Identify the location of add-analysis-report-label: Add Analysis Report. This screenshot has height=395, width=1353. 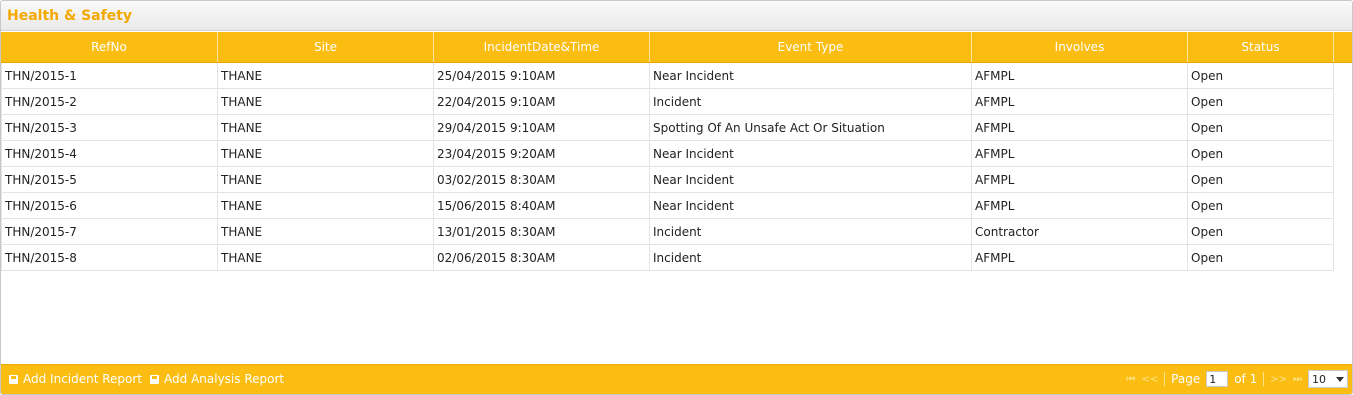
(224, 379).